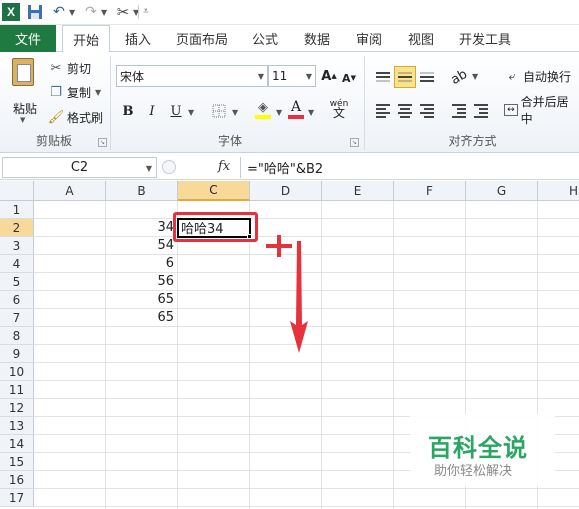 Image resolution: width=579 pixels, height=509 pixels. What do you see at coordinates (79, 167) in the screenshot?
I see `name-box: C2 ▼` at bounding box center [79, 167].